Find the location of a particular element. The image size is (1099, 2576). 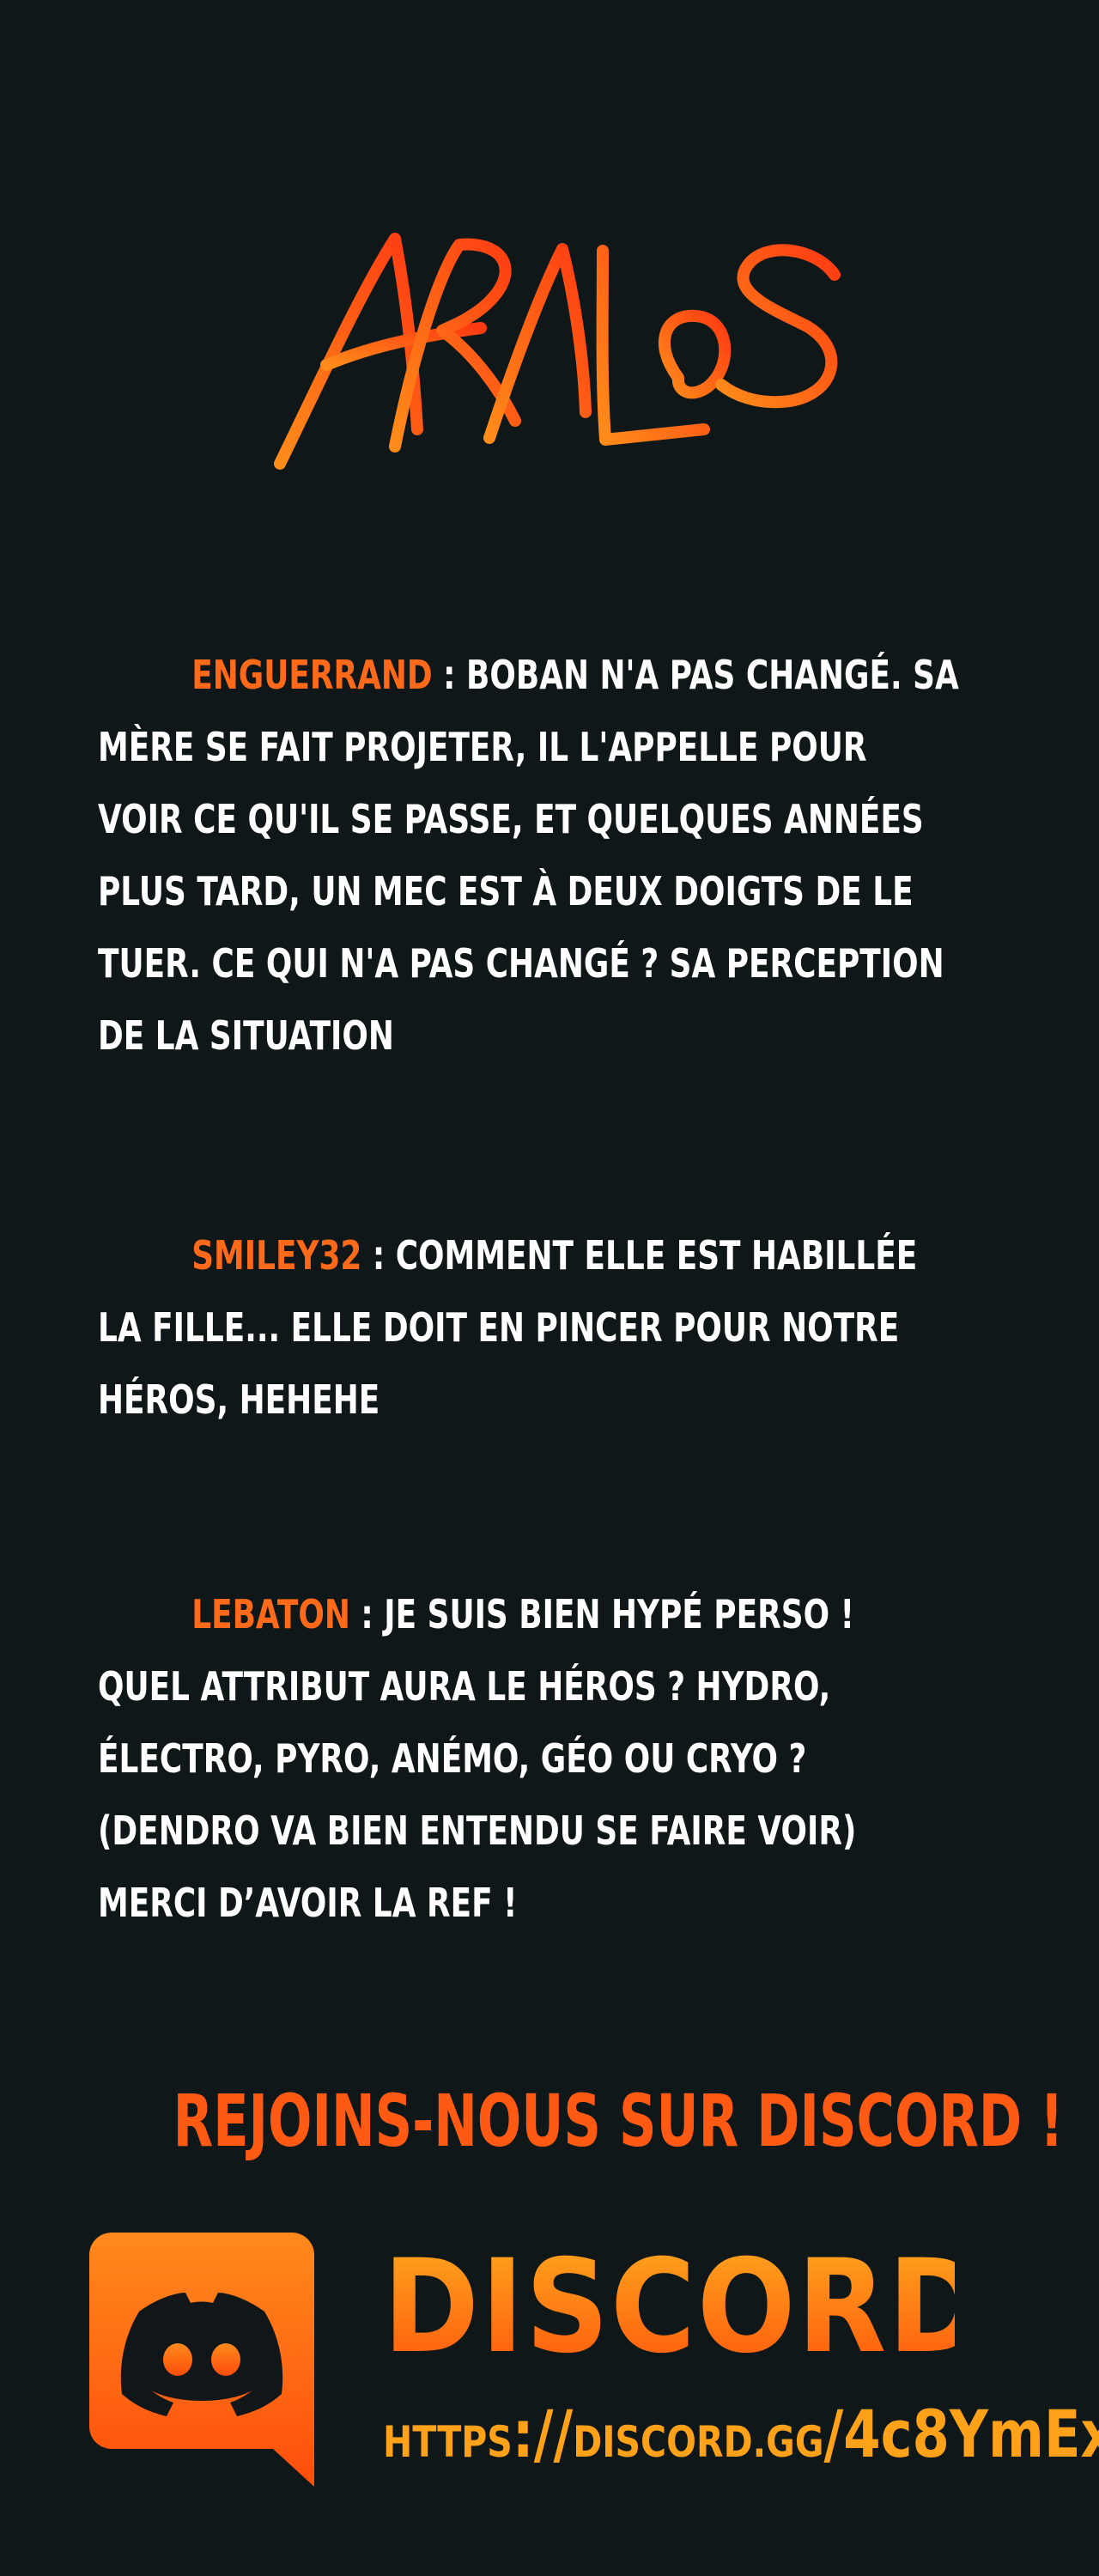

aralos-logo-icon is located at coordinates (557, 351).